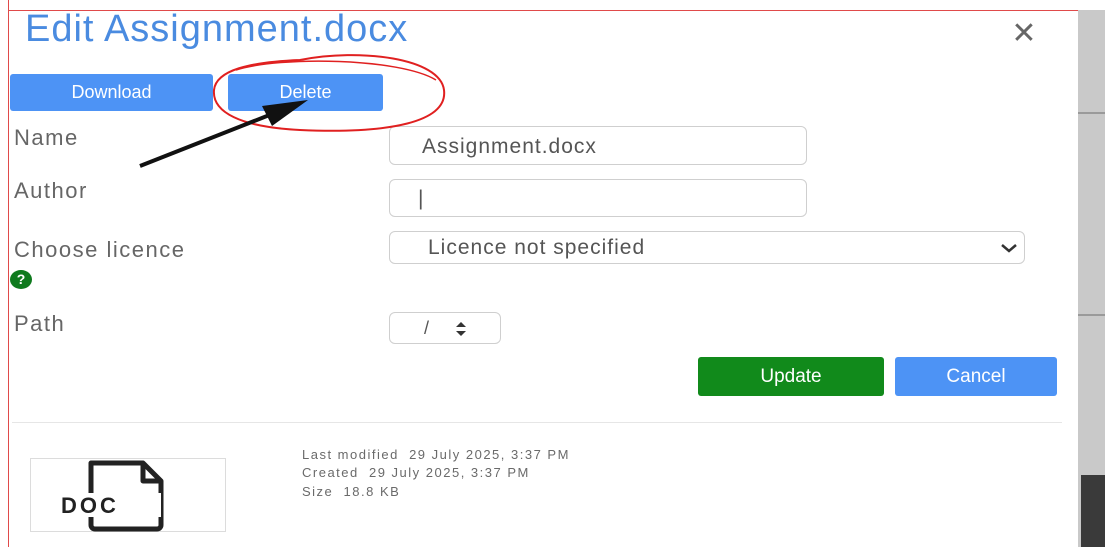  What do you see at coordinates (21, 279) in the screenshot?
I see `help-icon: ?` at bounding box center [21, 279].